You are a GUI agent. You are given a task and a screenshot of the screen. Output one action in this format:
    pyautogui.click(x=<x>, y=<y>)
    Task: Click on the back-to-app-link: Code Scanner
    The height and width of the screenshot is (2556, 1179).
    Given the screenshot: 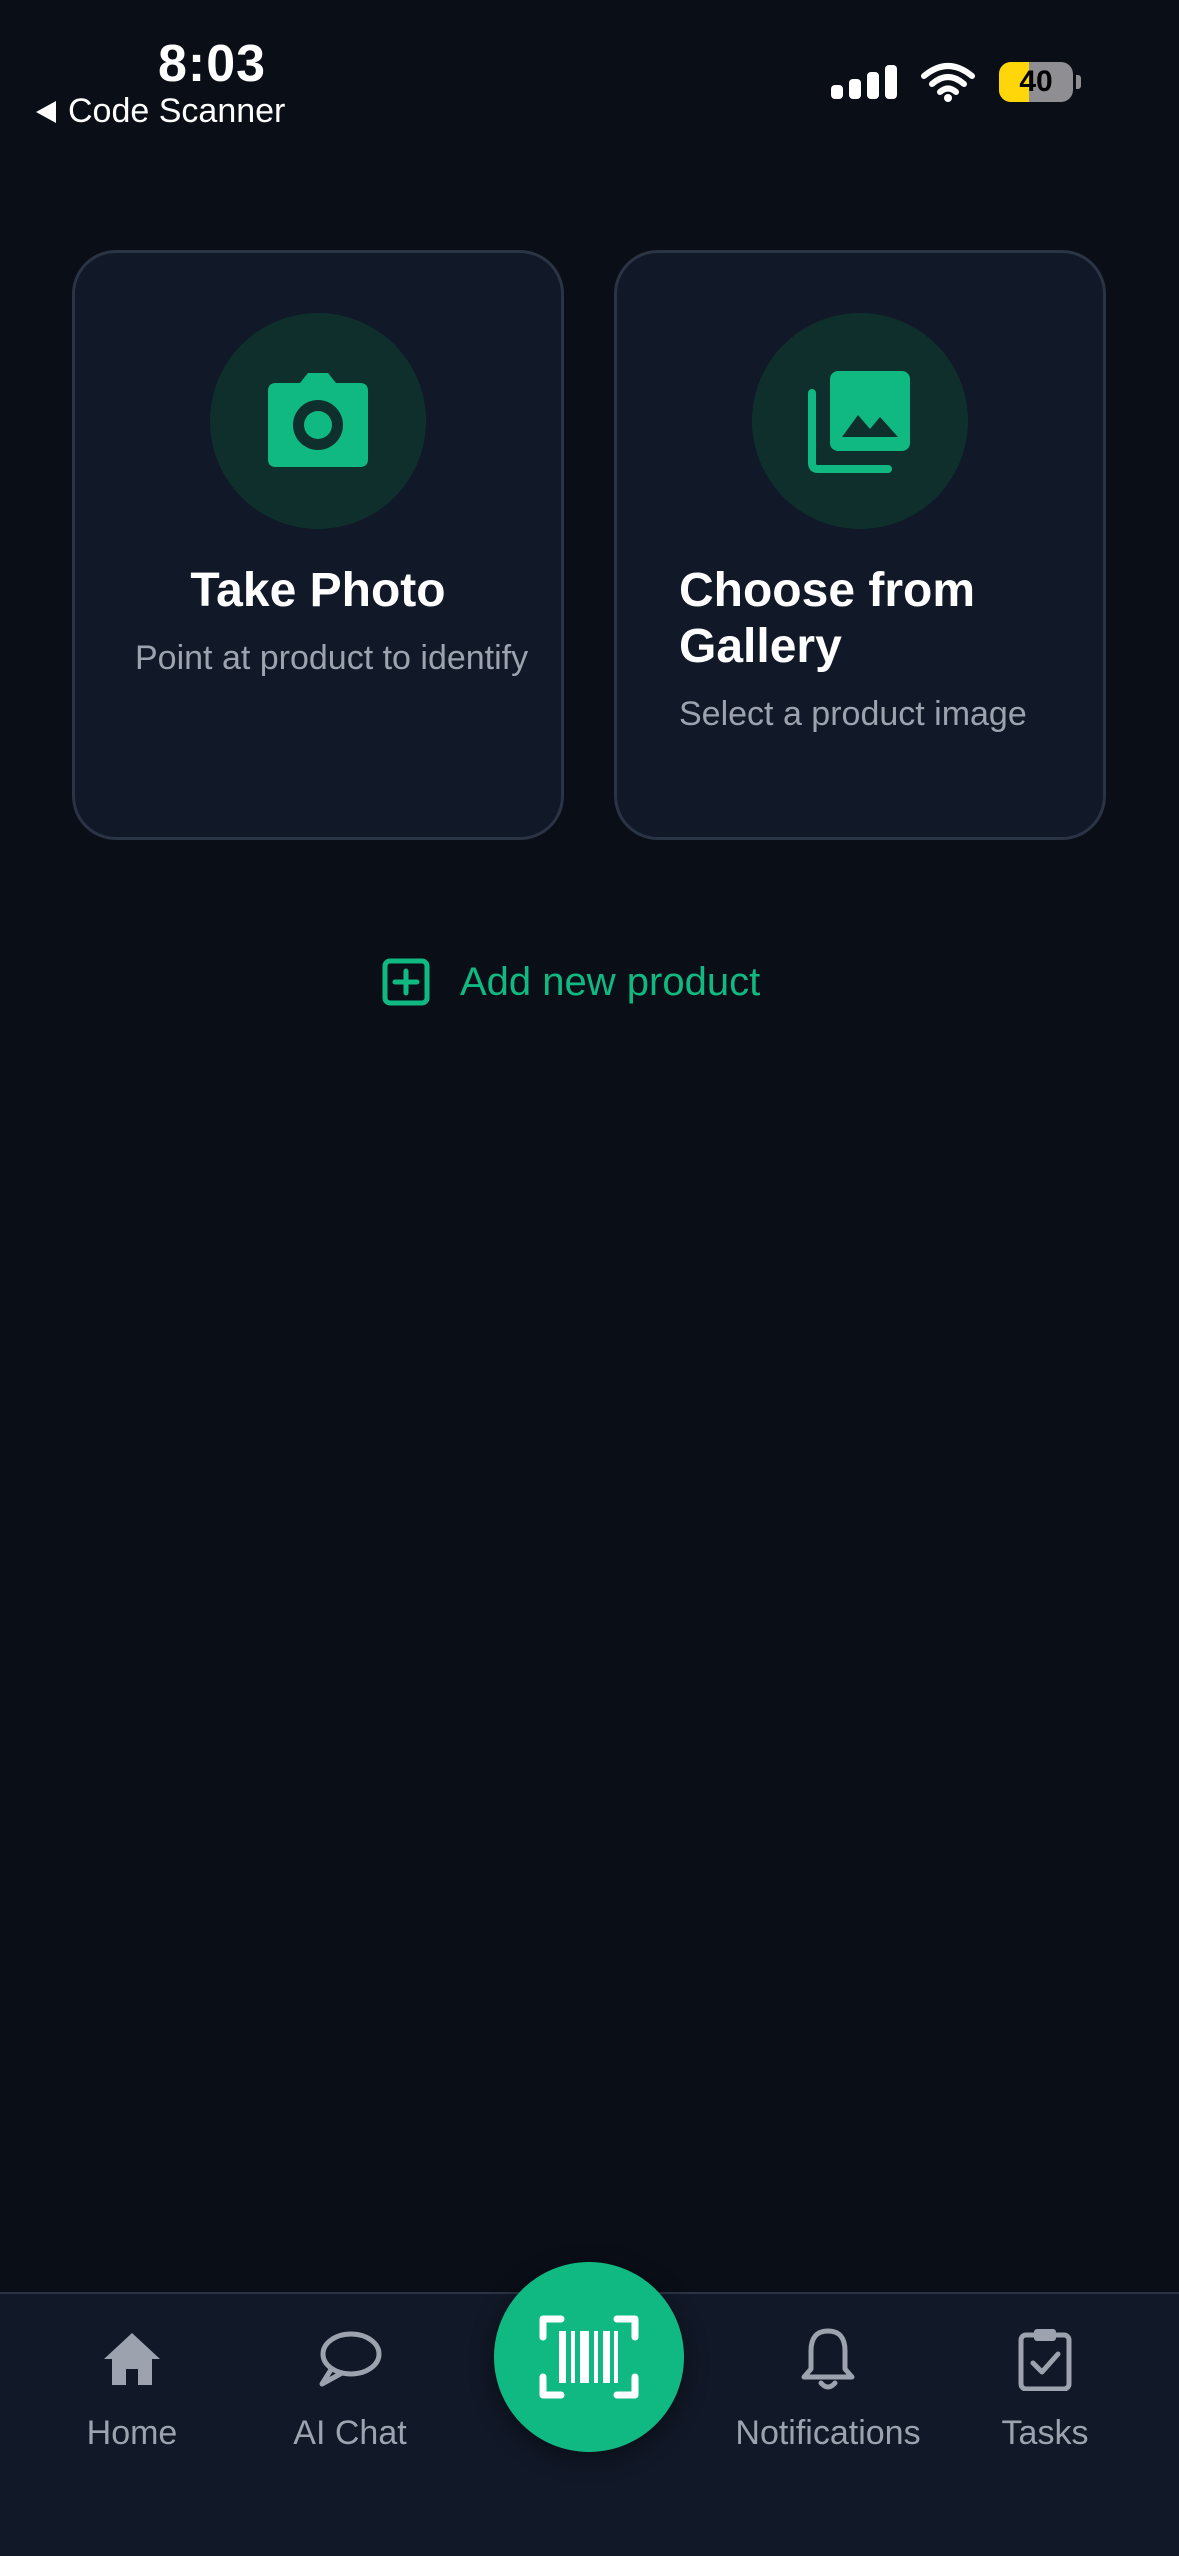 What is the action you would take?
    pyautogui.click(x=160, y=111)
    